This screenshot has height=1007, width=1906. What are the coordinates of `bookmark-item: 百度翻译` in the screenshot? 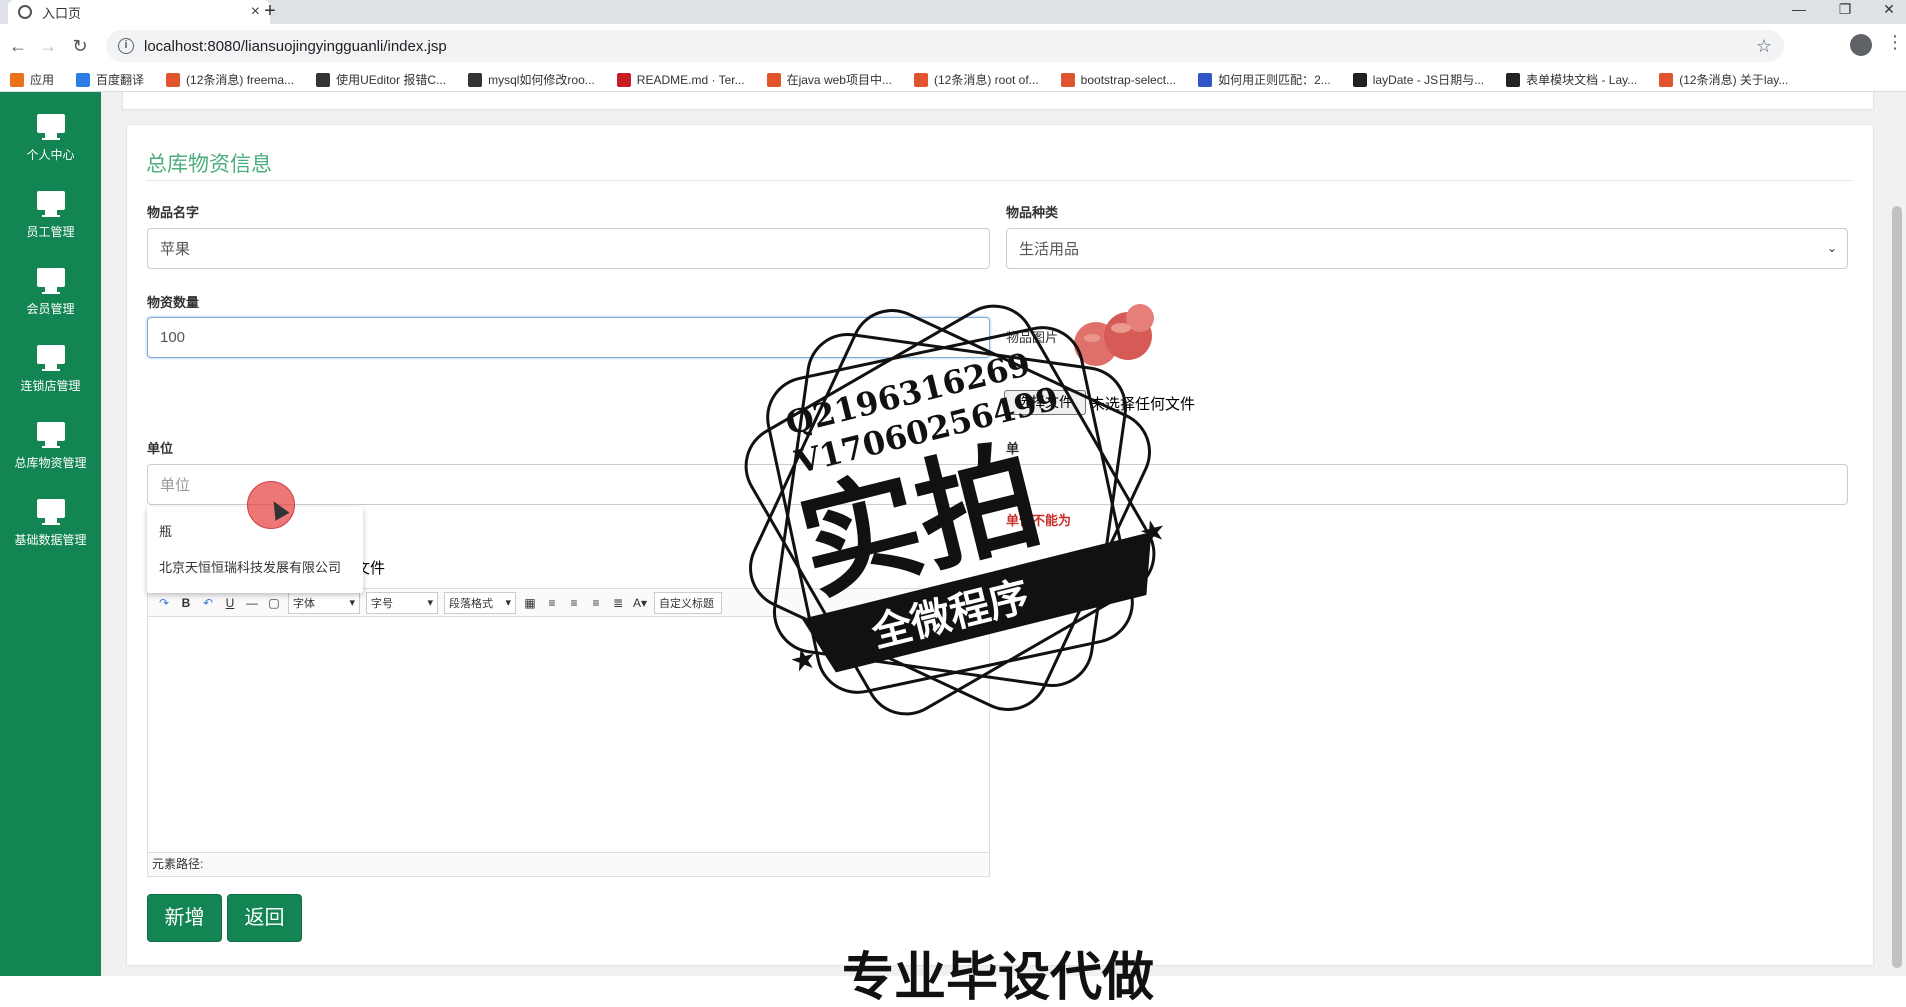 It's located at (110, 79).